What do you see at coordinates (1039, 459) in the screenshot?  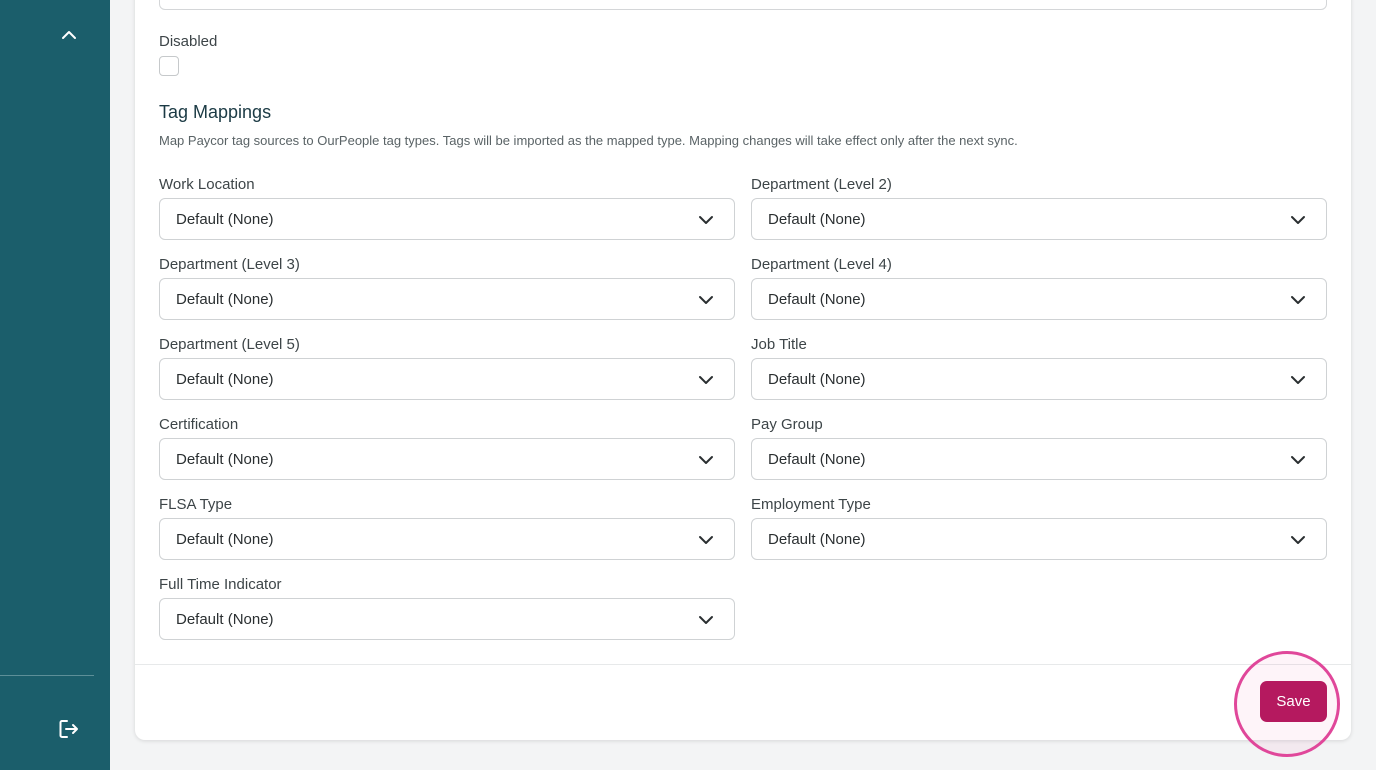 I see `pay-group-select: Default (None)` at bounding box center [1039, 459].